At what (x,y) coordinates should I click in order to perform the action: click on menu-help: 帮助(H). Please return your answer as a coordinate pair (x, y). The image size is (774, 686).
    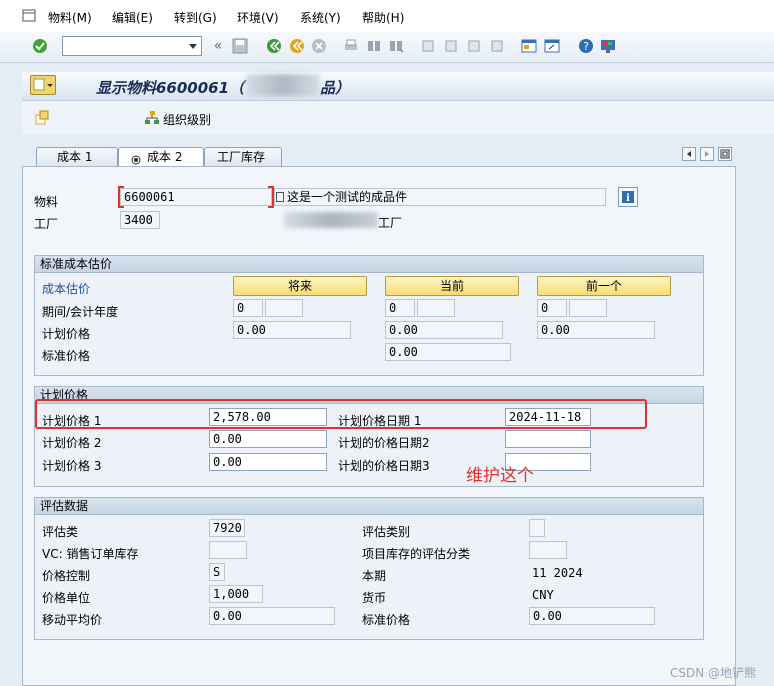
    Looking at the image, I should click on (383, 17).